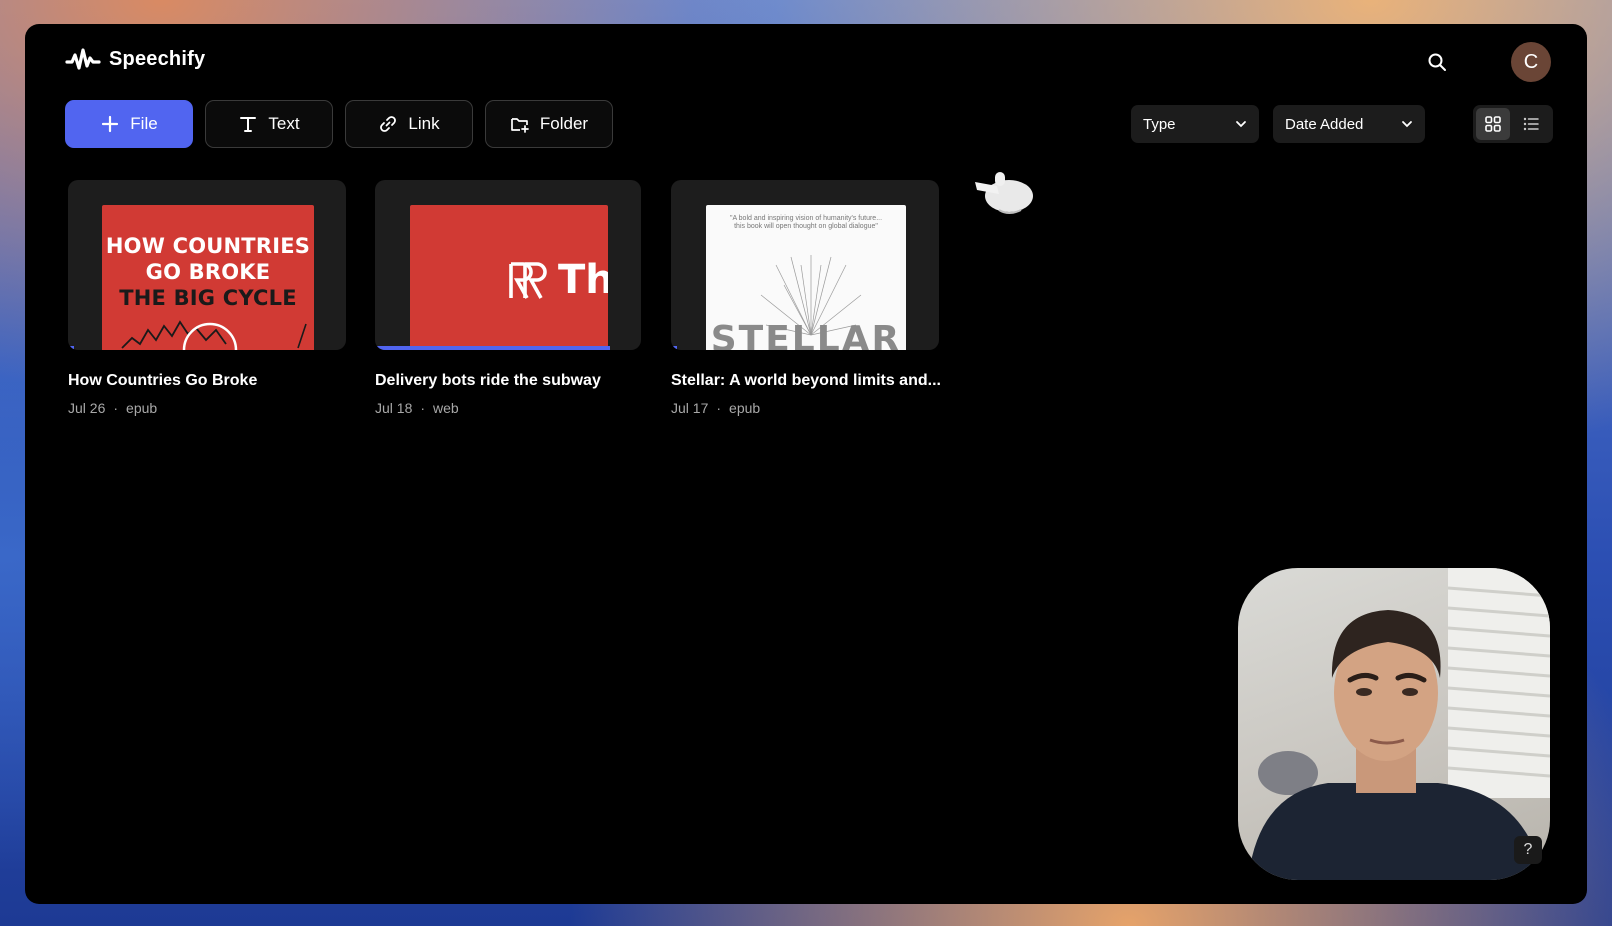 This screenshot has height=926, width=1612. I want to click on item-title: How Countries Go Broke, so click(163, 380).